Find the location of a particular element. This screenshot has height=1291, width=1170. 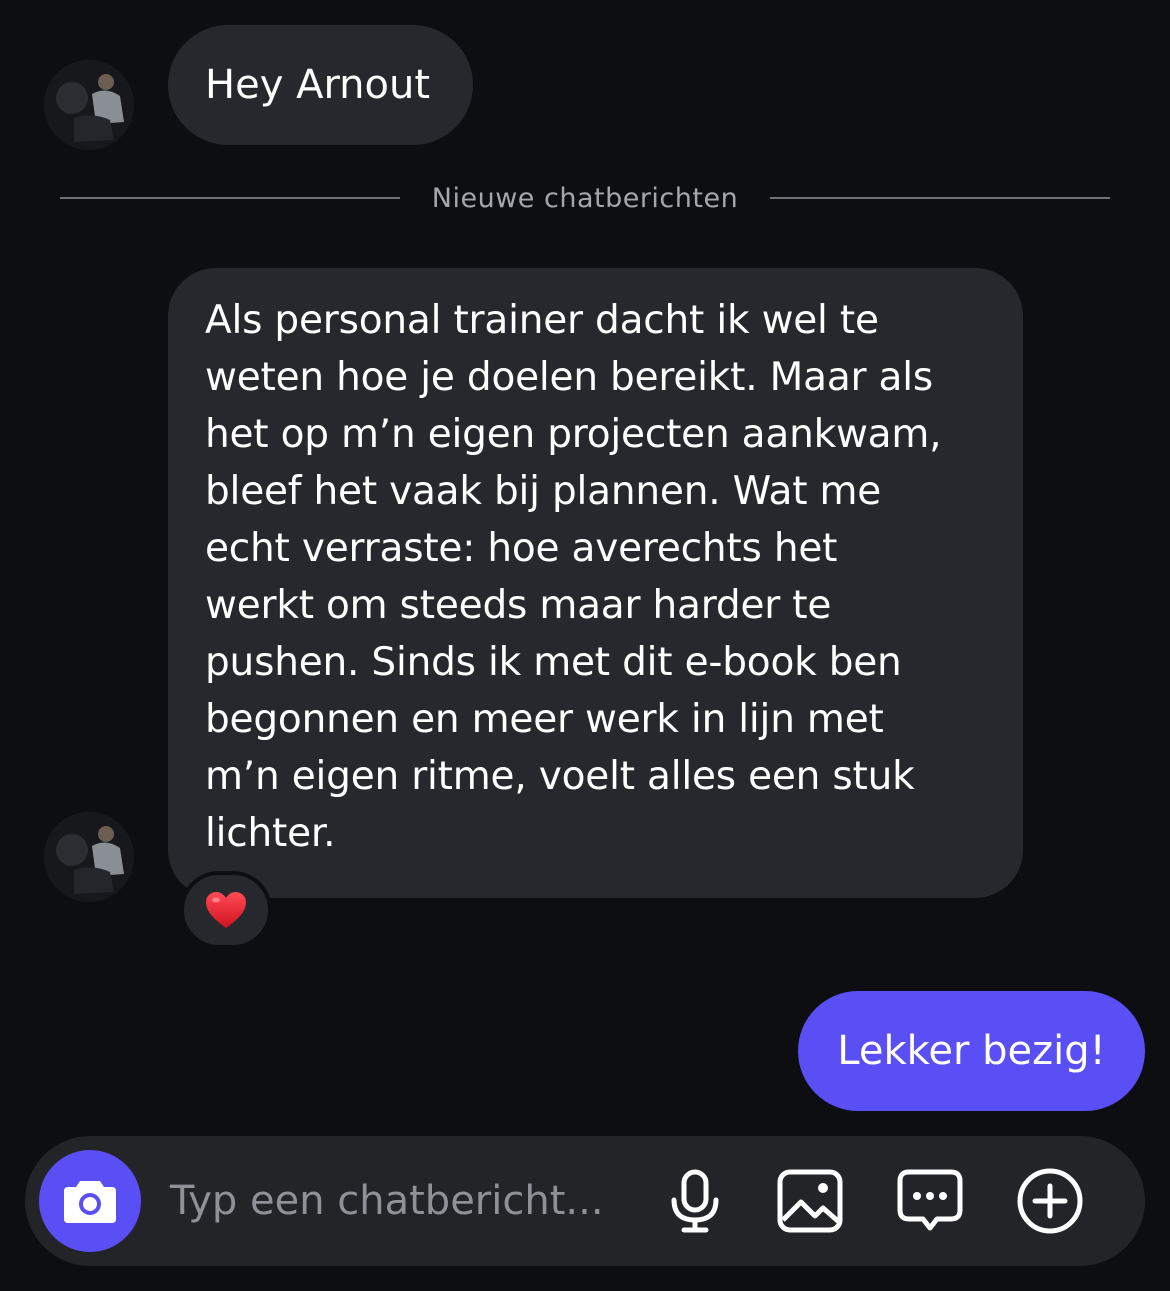

message-text: Lekker bezig! is located at coordinates (971, 1051).